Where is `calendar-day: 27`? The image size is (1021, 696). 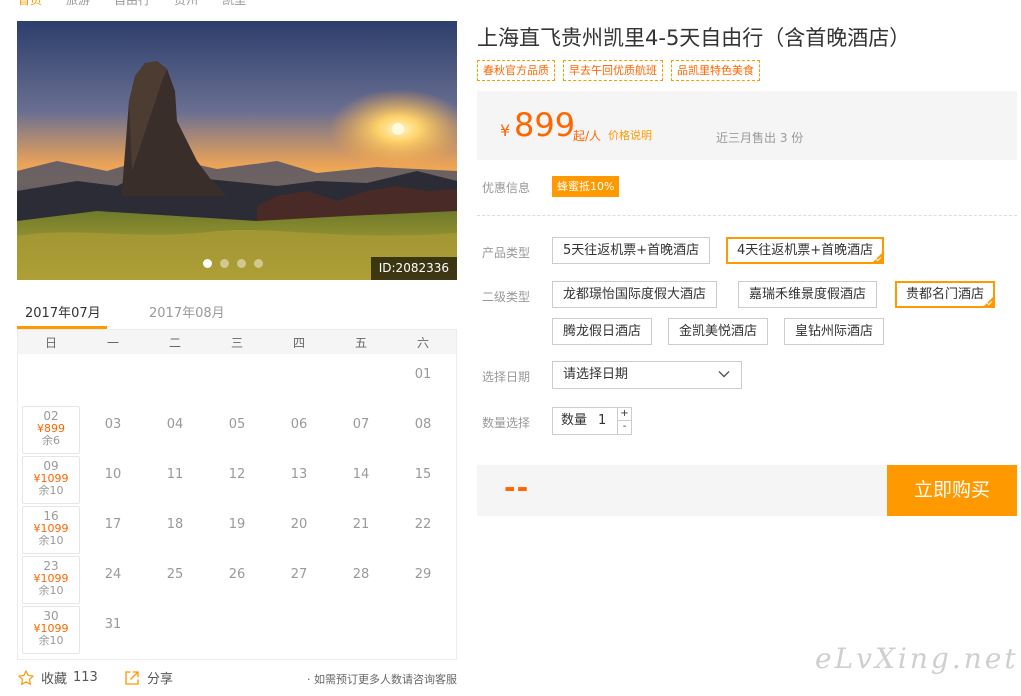
calendar-day: 27 is located at coordinates (299, 580).